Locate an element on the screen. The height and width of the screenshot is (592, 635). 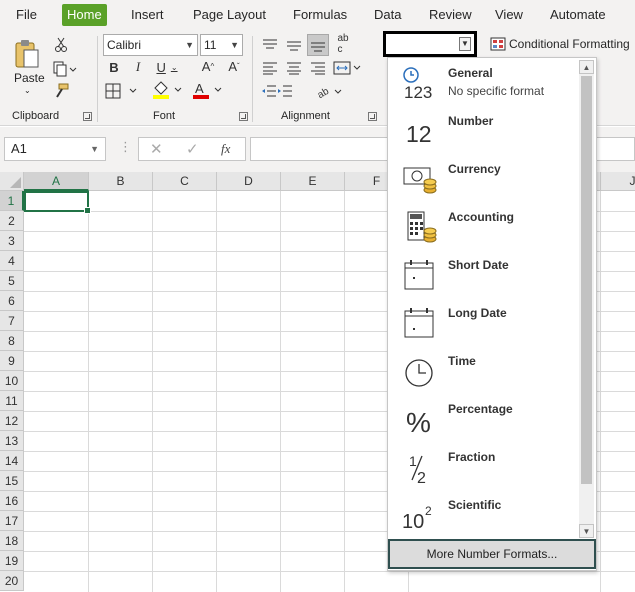
number-format-field: ▼ is located at coordinates (430, 44).